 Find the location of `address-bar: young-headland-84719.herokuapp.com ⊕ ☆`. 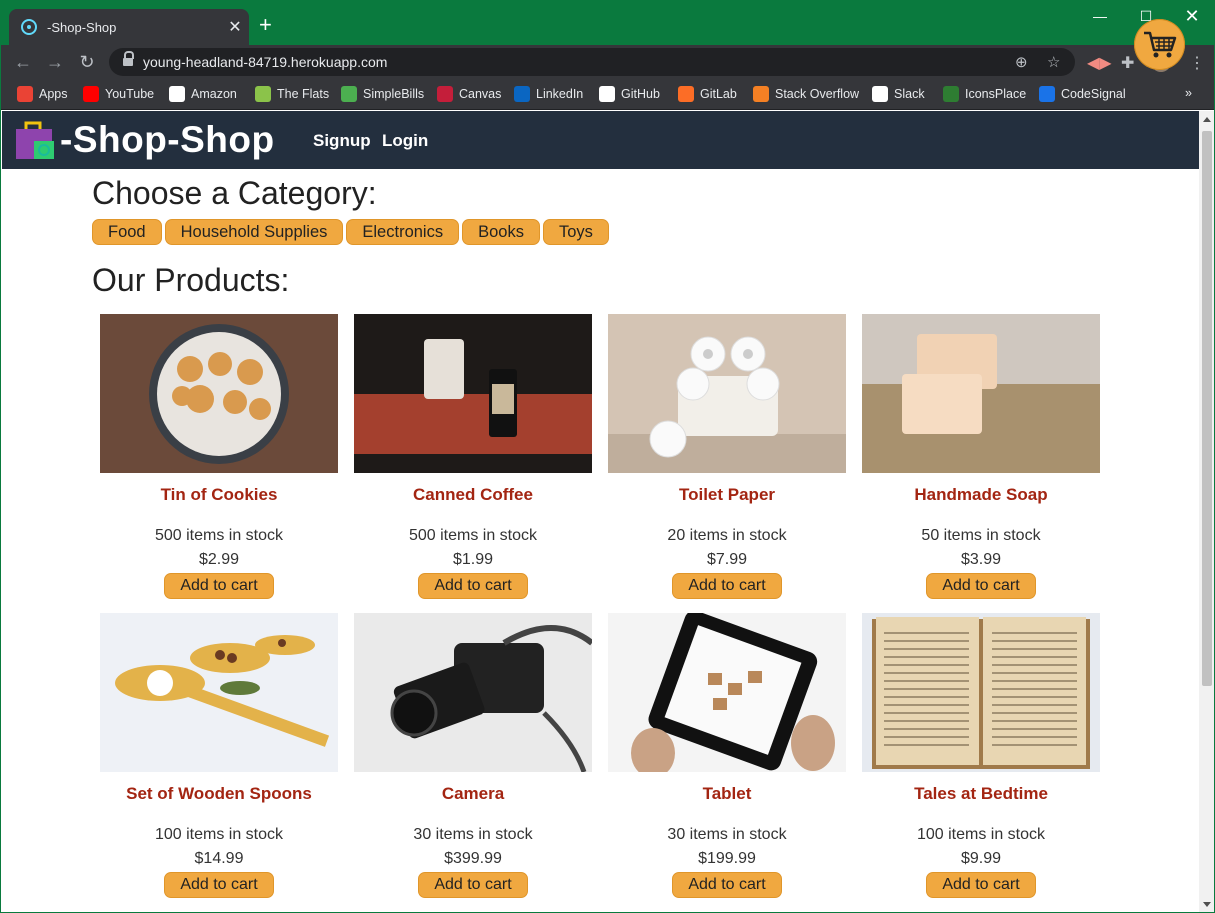

address-bar: young-headland-84719.herokuapp.com ⊕ ☆ is located at coordinates (592, 62).